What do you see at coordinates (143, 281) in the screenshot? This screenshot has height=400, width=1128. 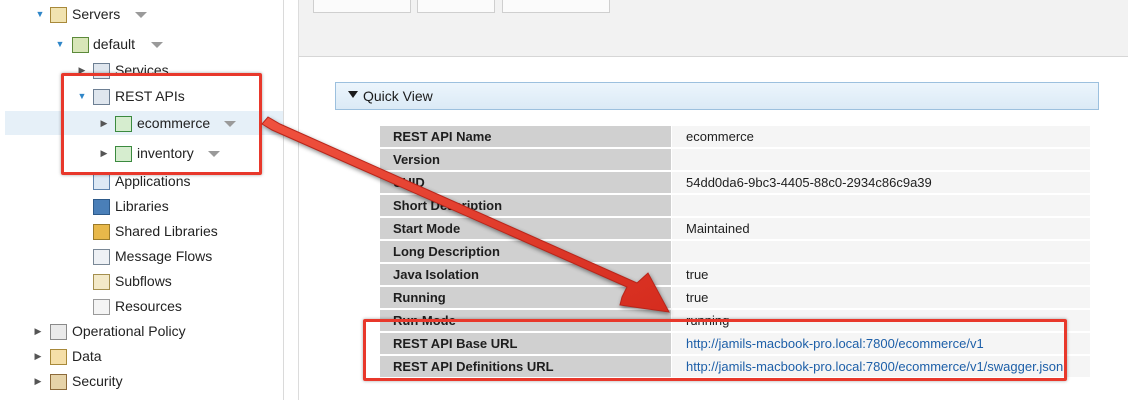 I see `tree-item-label: Subflows` at bounding box center [143, 281].